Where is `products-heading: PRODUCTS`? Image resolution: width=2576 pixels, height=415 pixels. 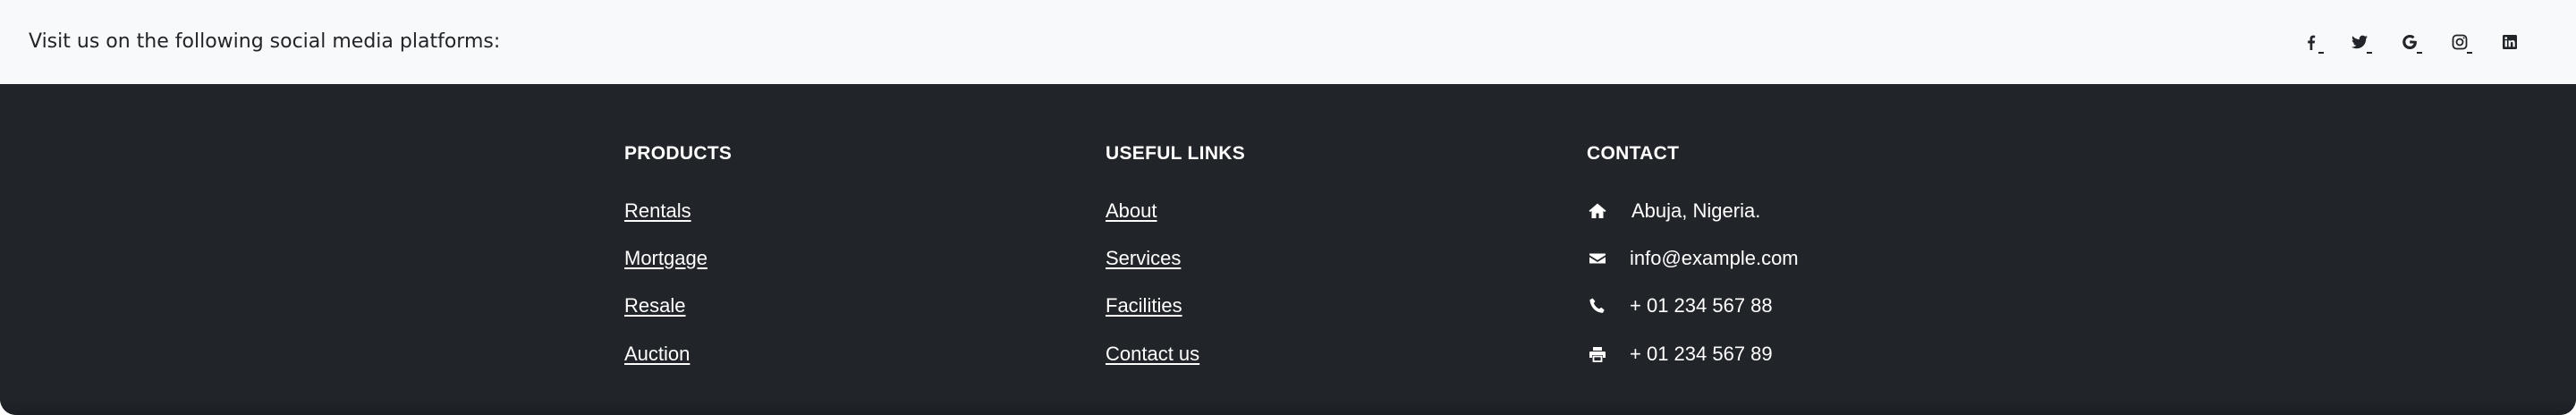 products-heading: PRODUCTS is located at coordinates (678, 153).